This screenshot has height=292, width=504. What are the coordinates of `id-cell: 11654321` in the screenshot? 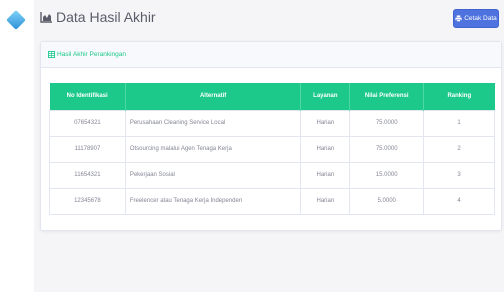 It's located at (87, 175).